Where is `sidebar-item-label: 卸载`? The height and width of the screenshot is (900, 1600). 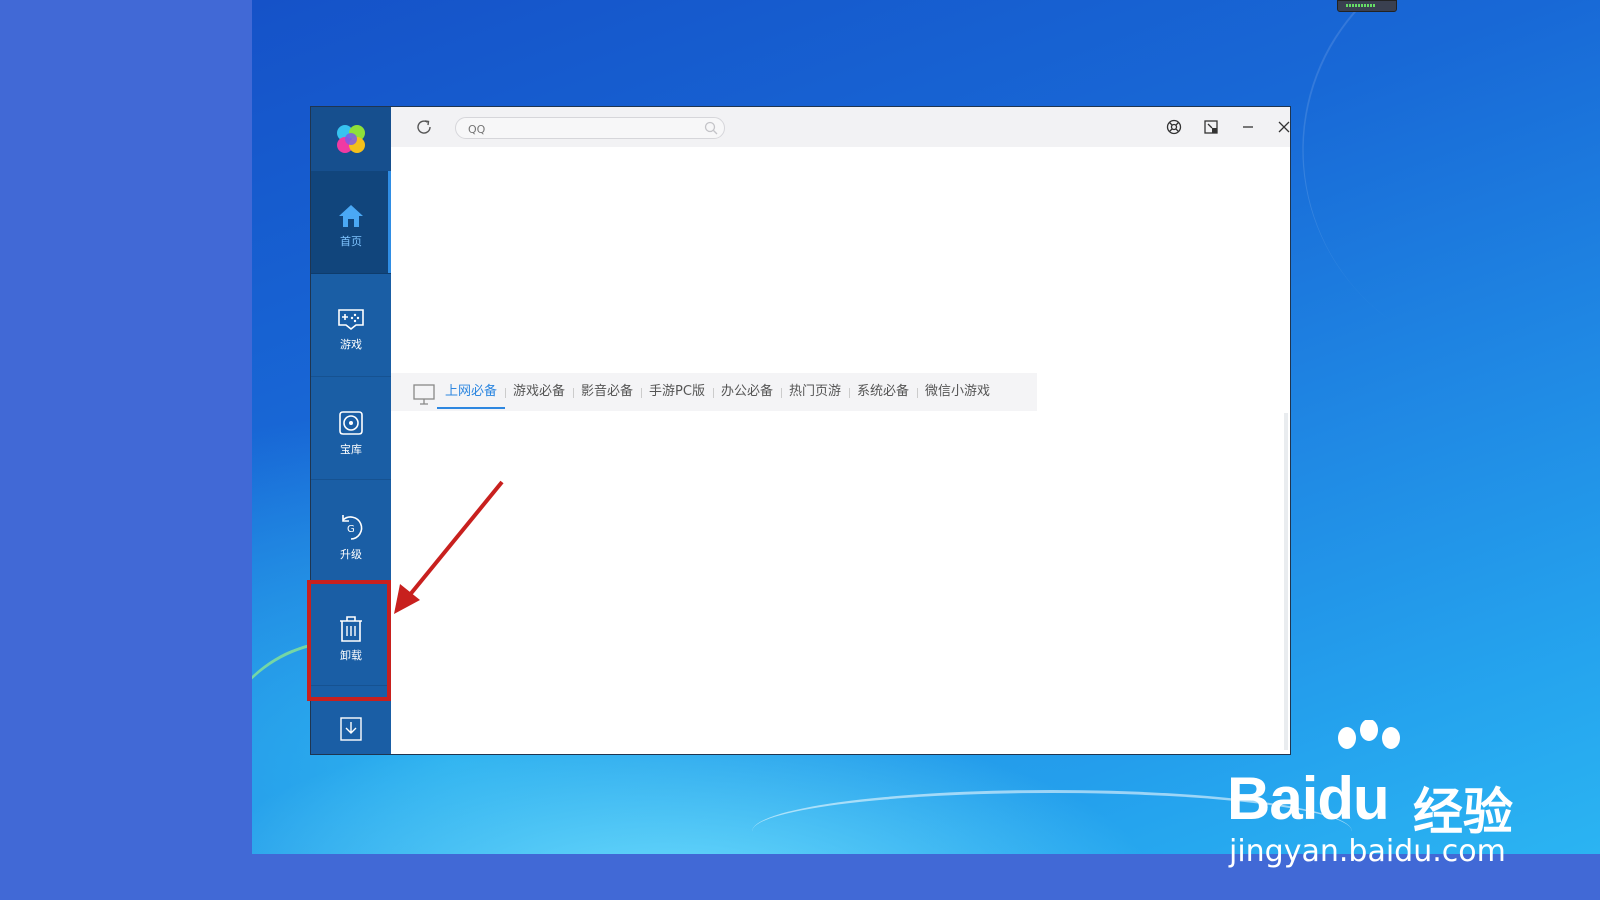
sidebar-item-label: 卸载 is located at coordinates (351, 655).